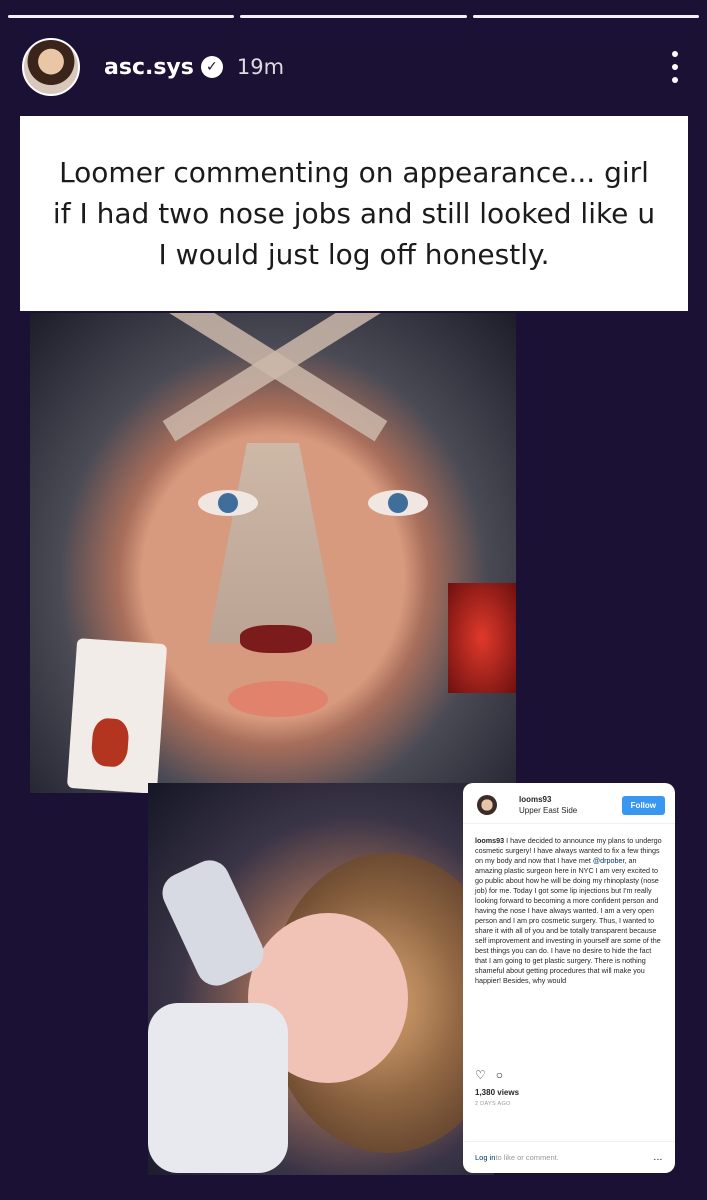  What do you see at coordinates (493, 1104) in the screenshot?
I see `ig-timestamp: 2 DAYS AGO` at bounding box center [493, 1104].